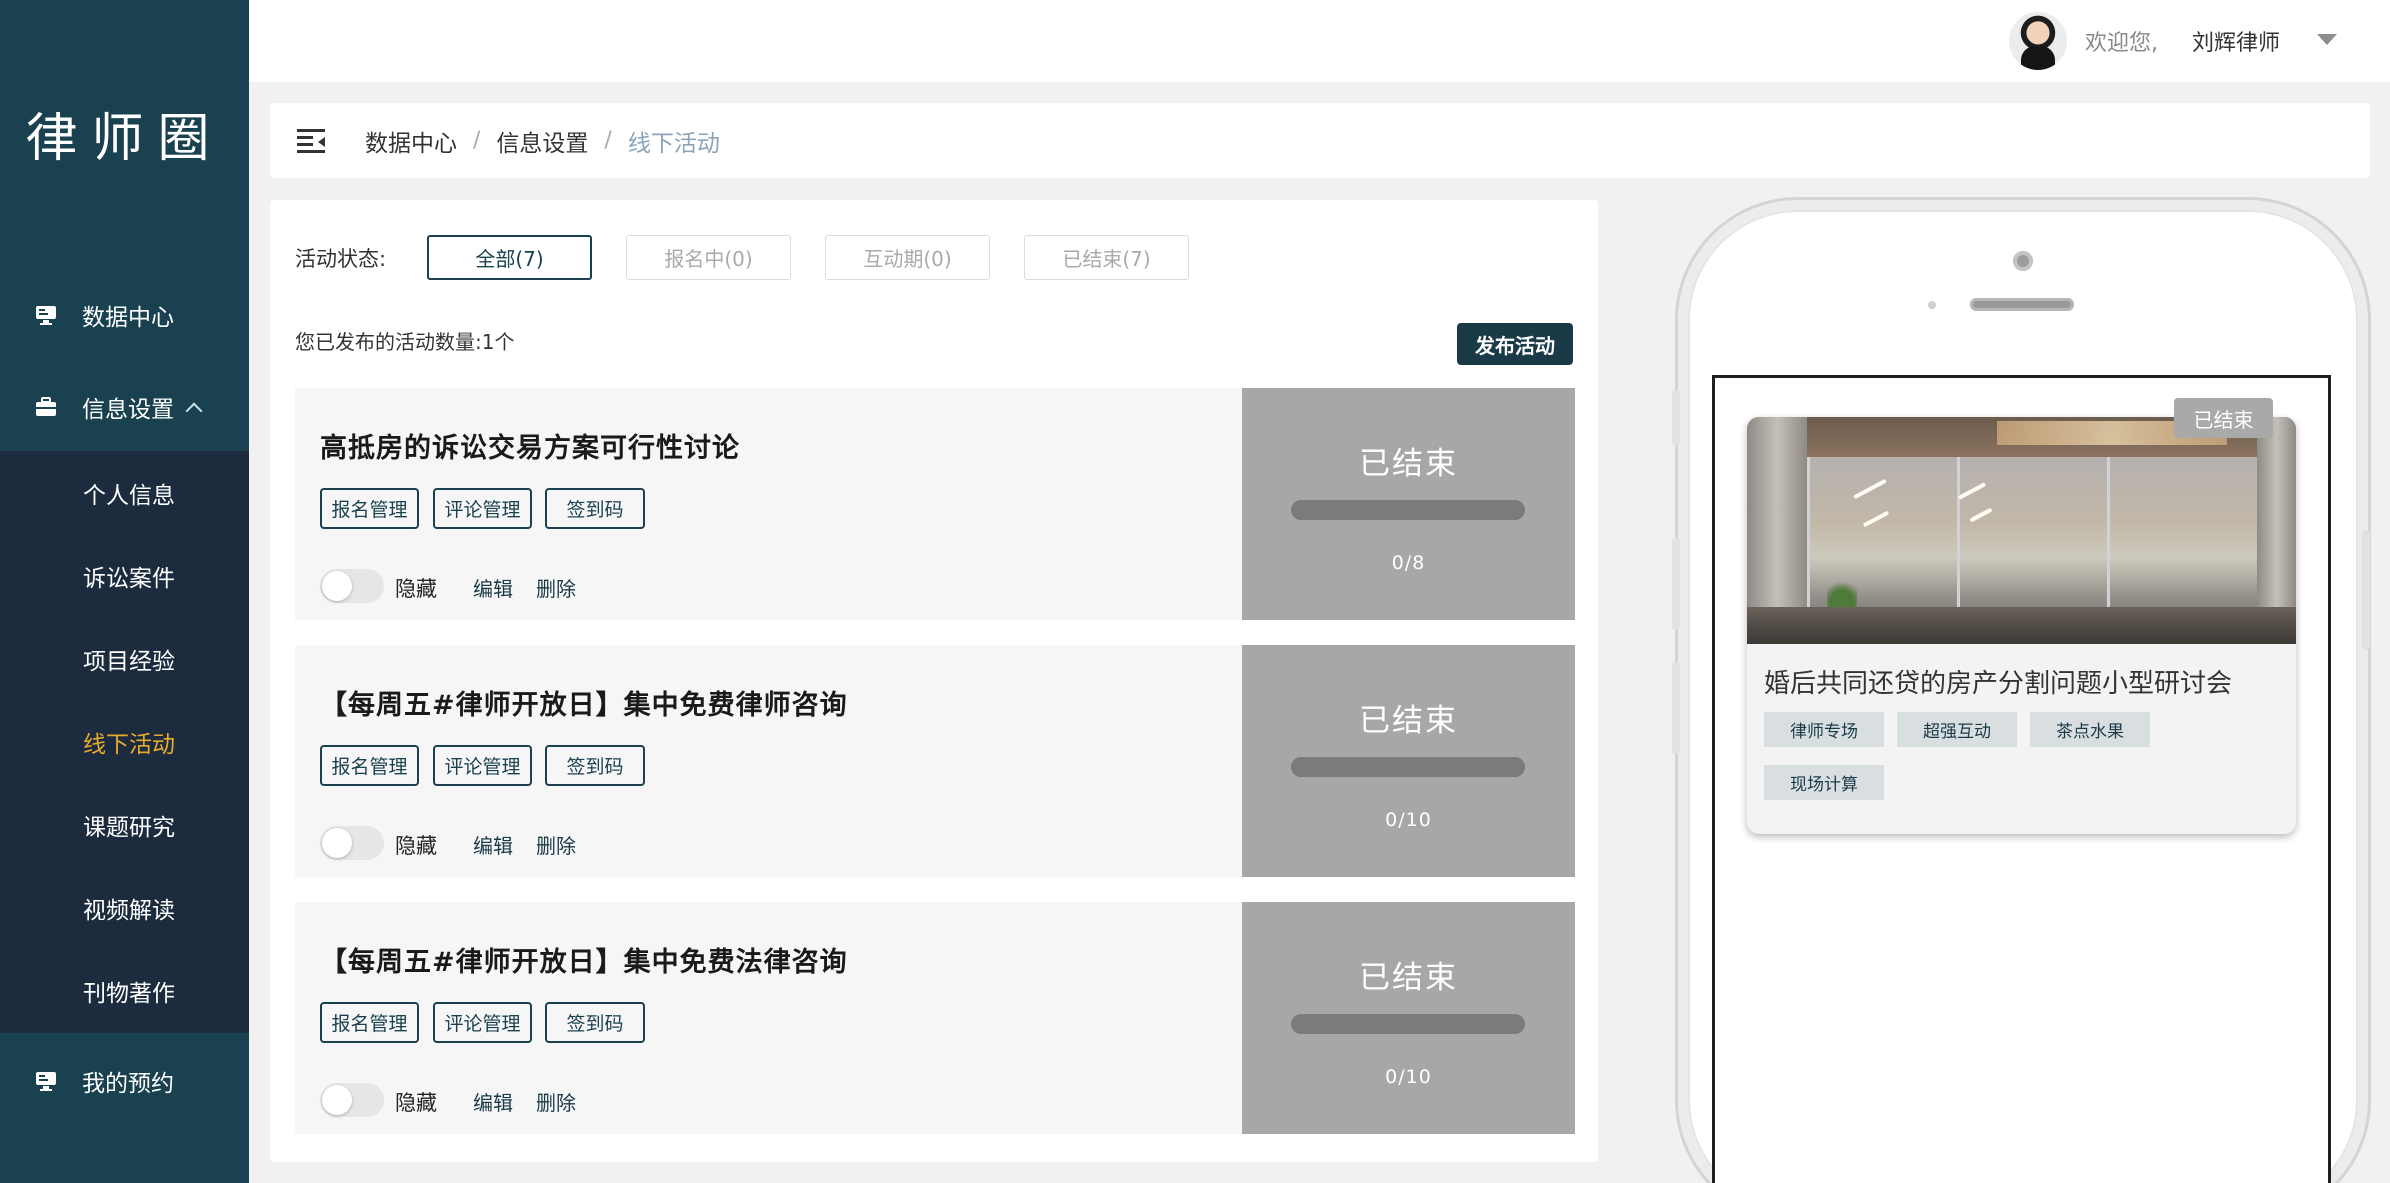  What do you see at coordinates (1957, 729) in the screenshot?
I see `preview-tag: 超强互动` at bounding box center [1957, 729].